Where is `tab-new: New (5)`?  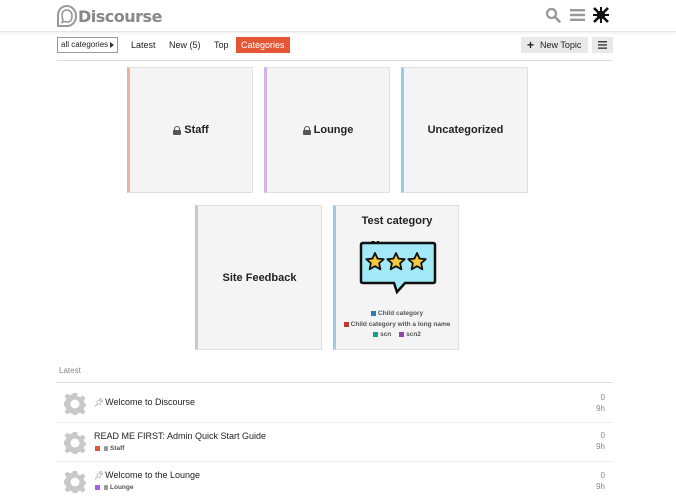
tab-new: New (5) is located at coordinates (185, 45).